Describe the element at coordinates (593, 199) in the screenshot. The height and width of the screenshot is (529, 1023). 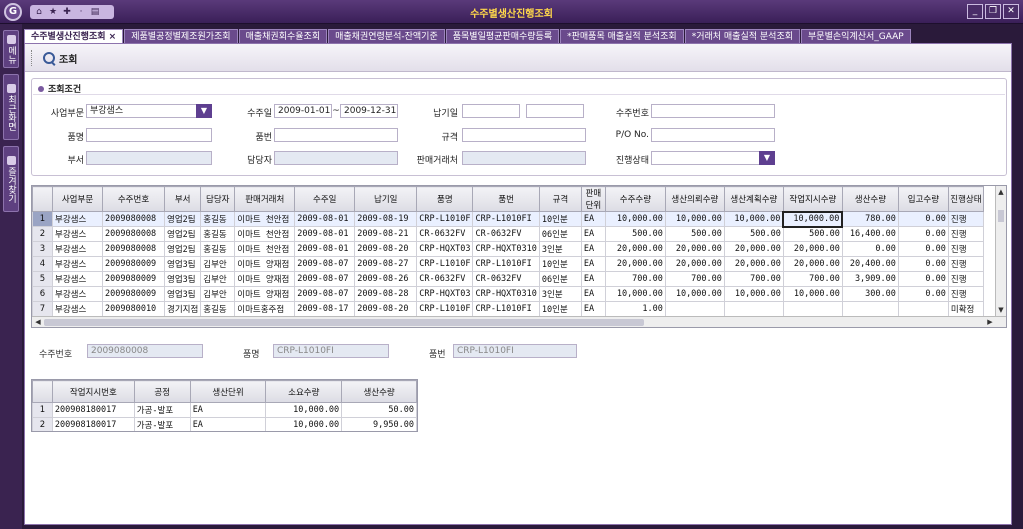
I see `column-header: 판매 단위` at that location.